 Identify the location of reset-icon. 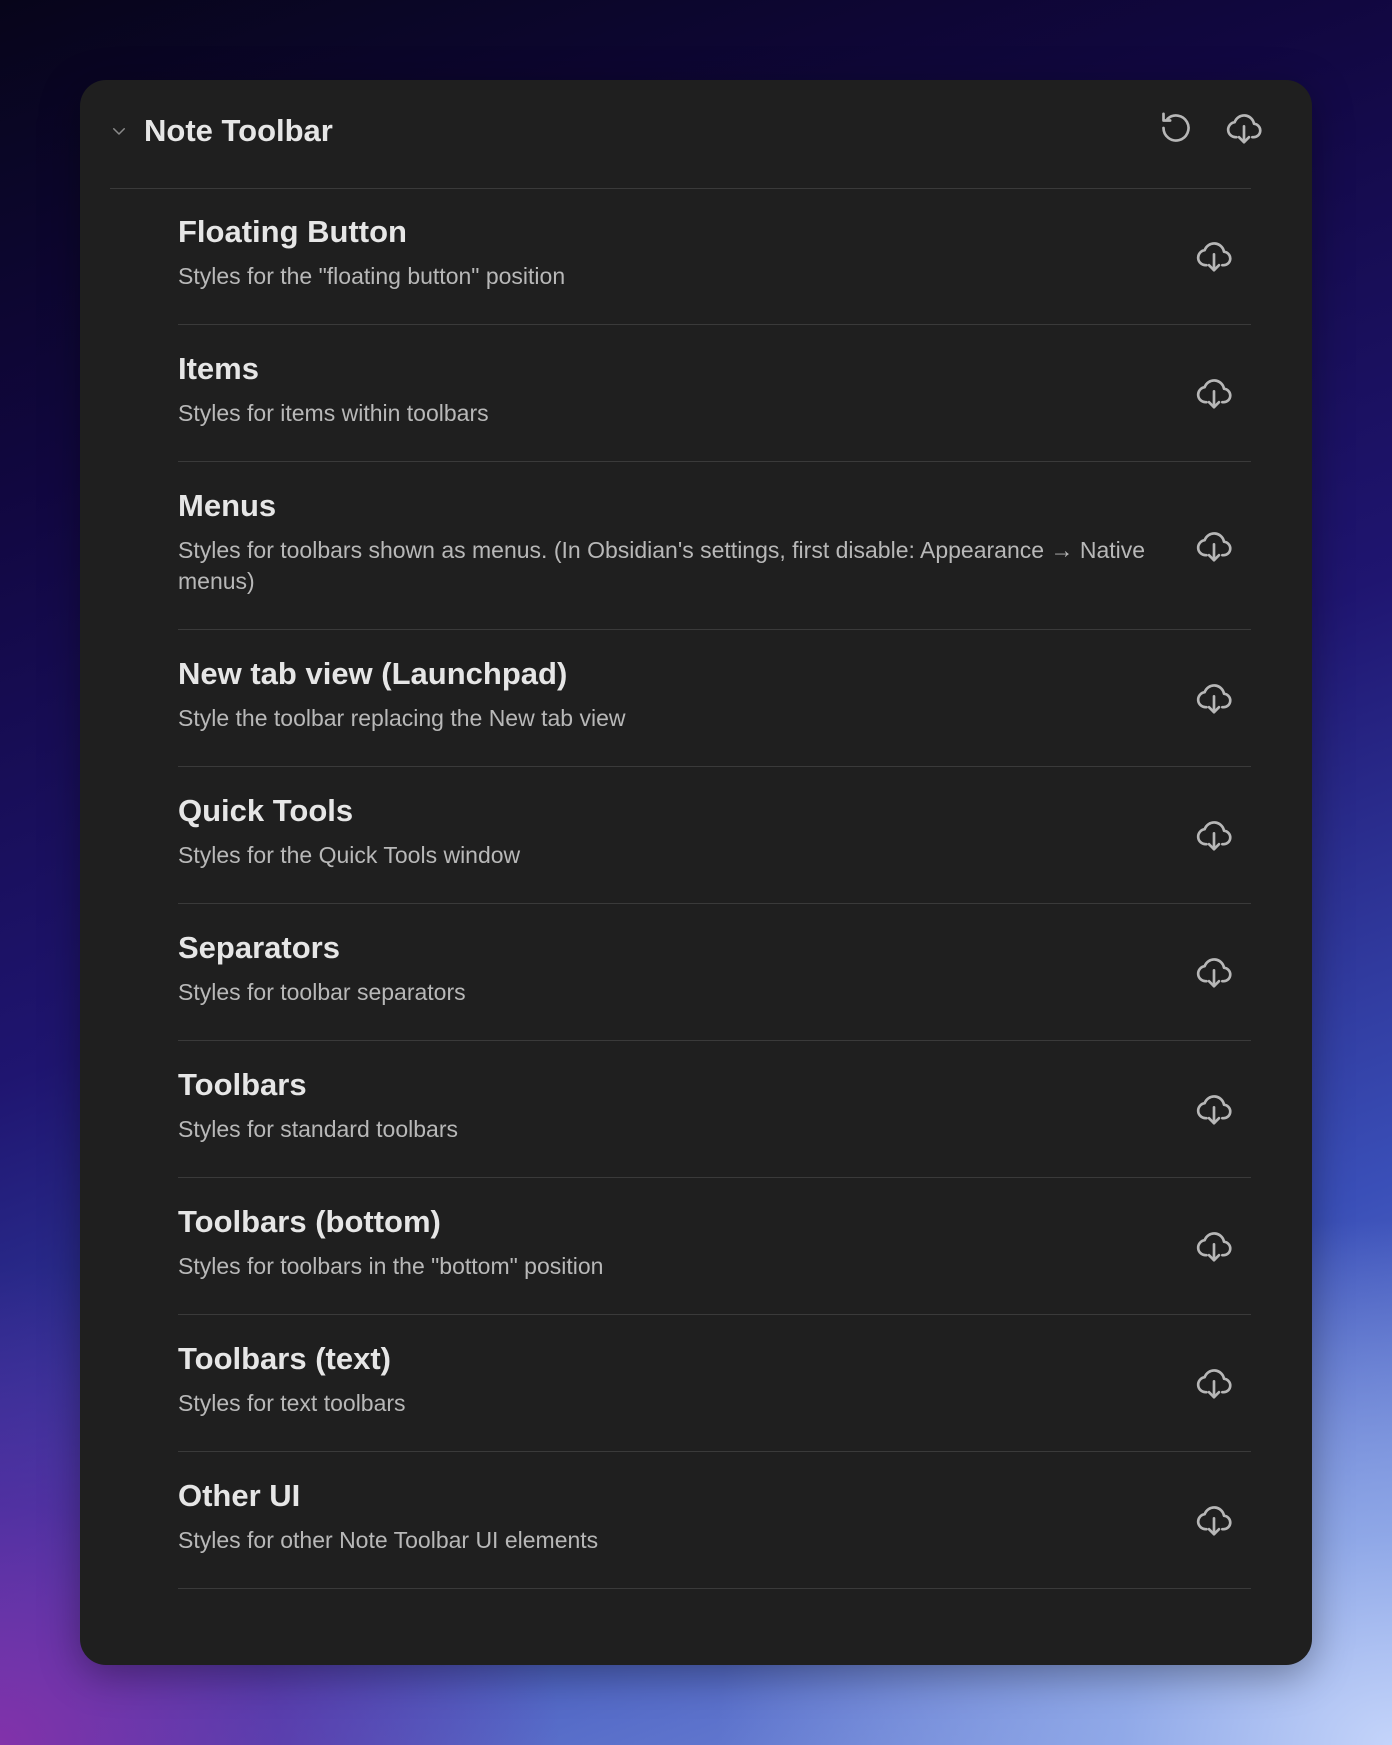
(1176, 128).